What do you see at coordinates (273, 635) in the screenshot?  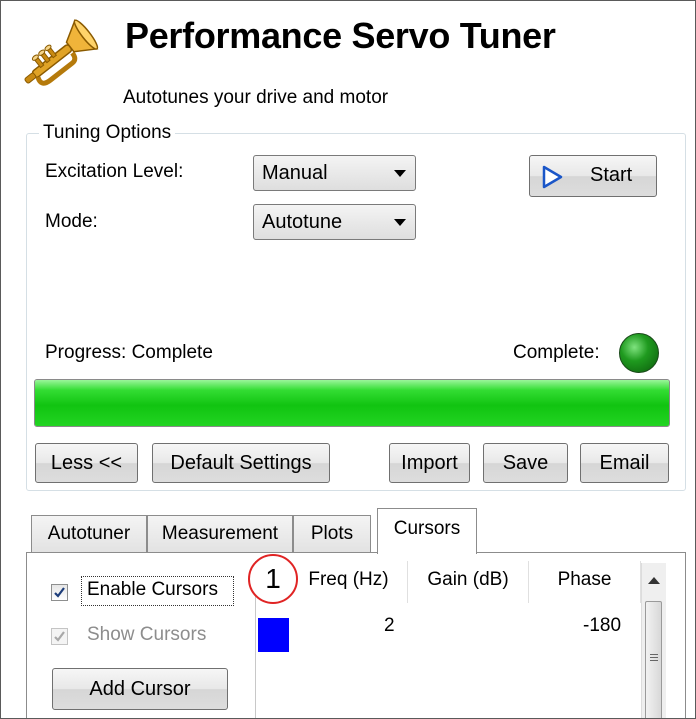 I see `cursor-color-swatch` at bounding box center [273, 635].